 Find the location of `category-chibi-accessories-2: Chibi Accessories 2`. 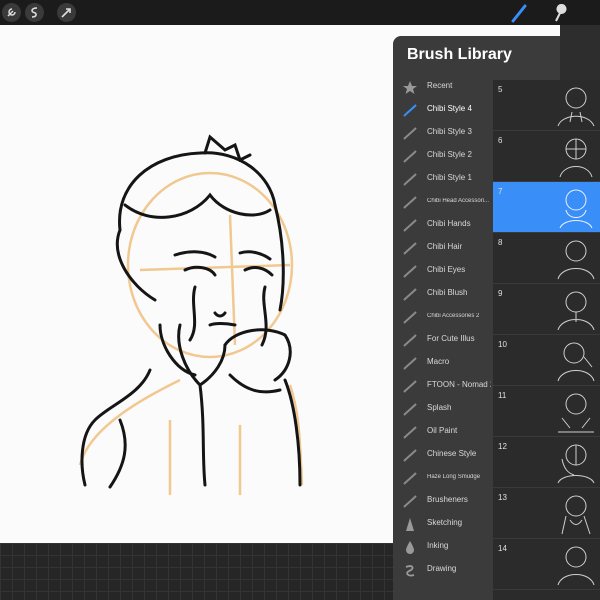

category-chibi-accessories-2: Chibi Accessories 2 is located at coordinates (443, 317).